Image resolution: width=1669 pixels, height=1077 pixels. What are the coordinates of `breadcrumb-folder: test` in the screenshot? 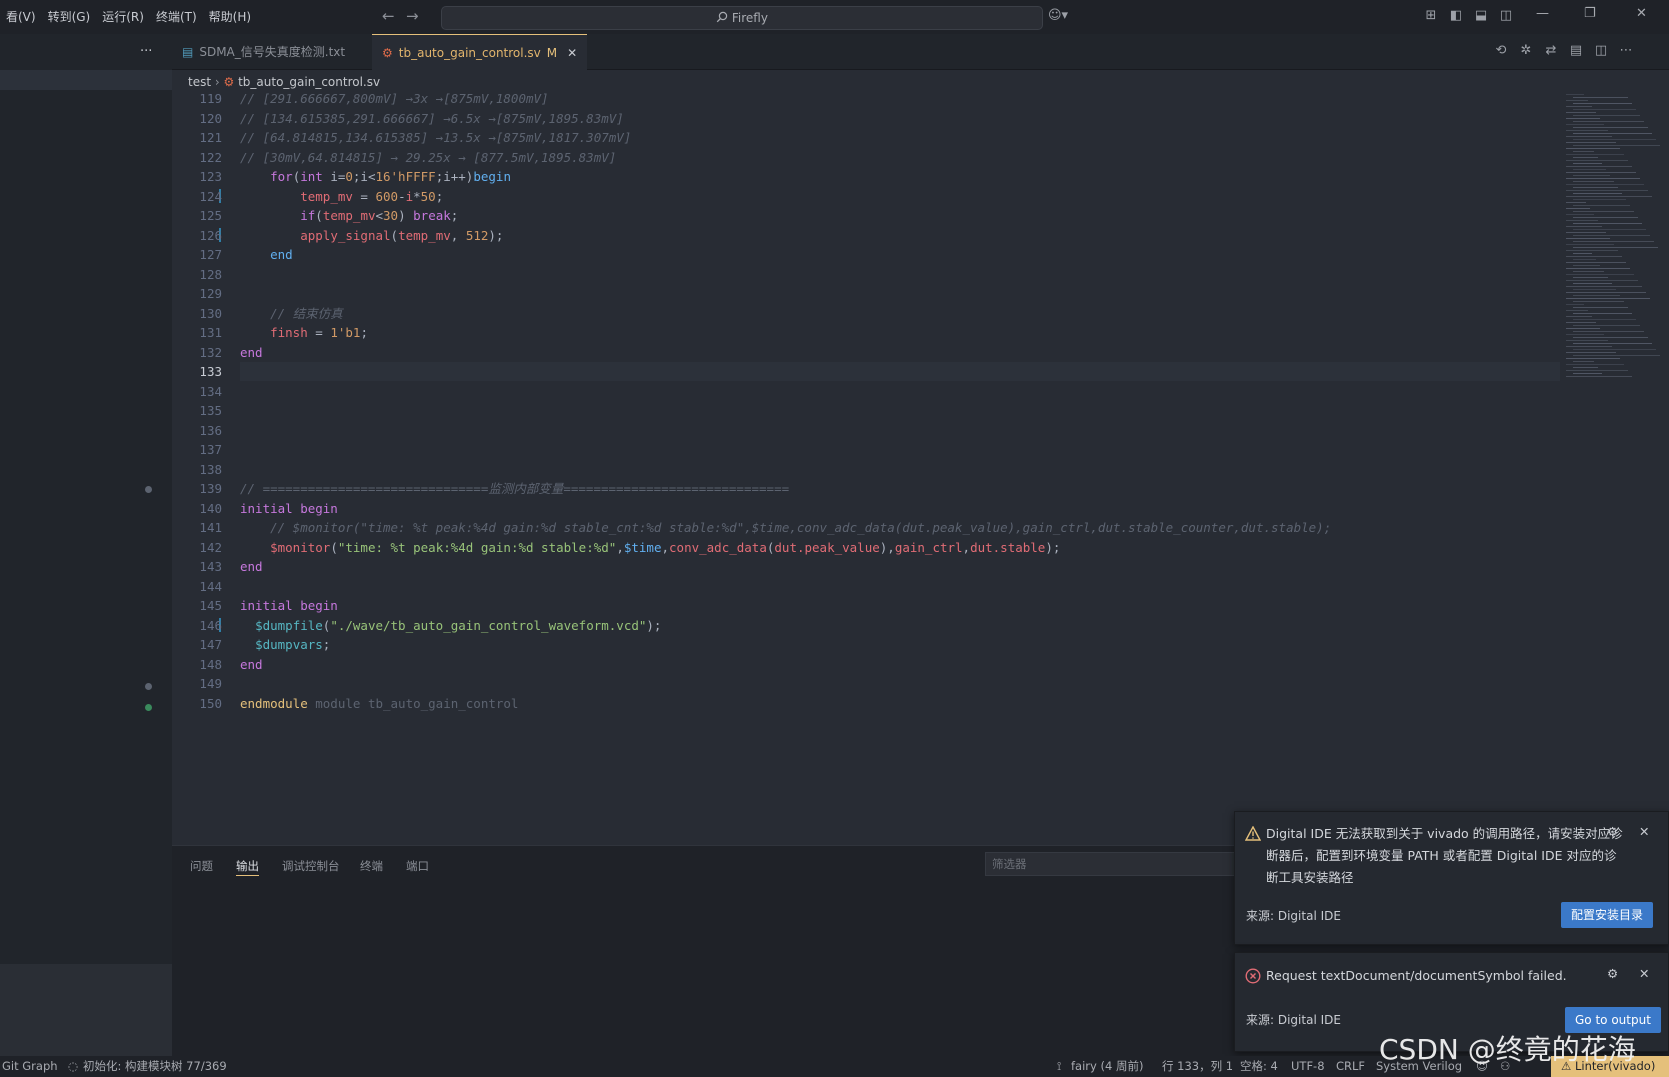 It's located at (199, 82).